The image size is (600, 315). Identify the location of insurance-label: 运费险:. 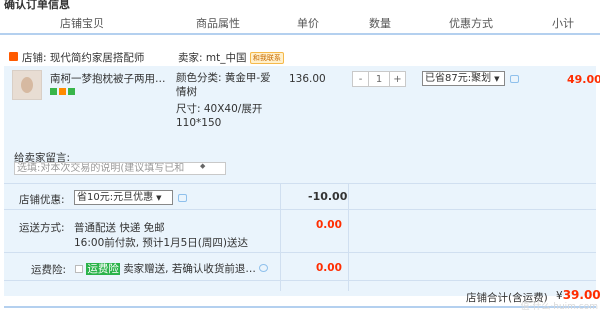
(49, 270).